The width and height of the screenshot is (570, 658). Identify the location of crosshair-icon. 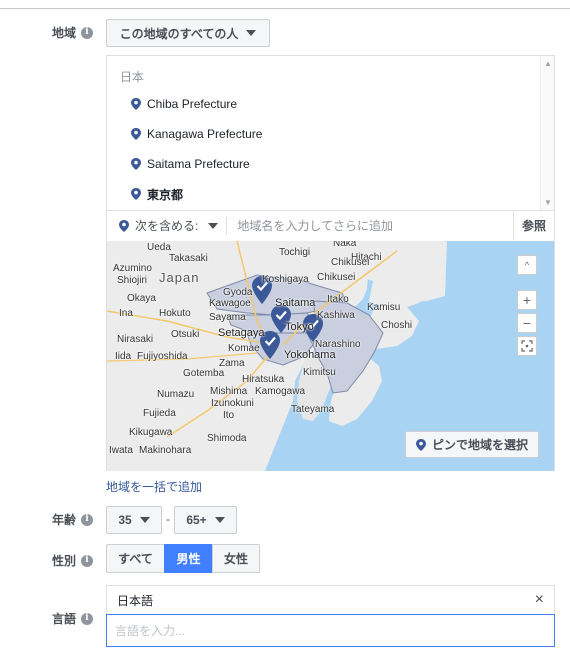
(527, 346).